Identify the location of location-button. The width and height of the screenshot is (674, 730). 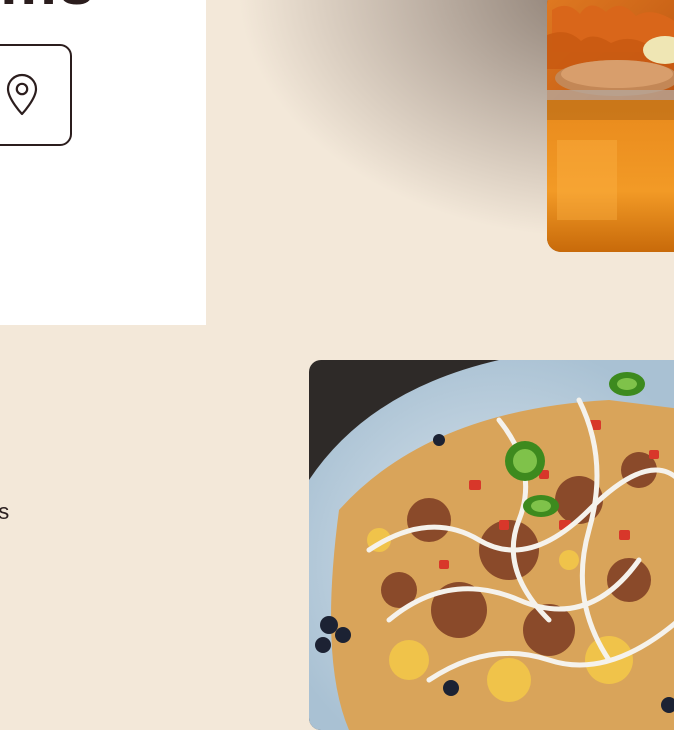
(36, 95).